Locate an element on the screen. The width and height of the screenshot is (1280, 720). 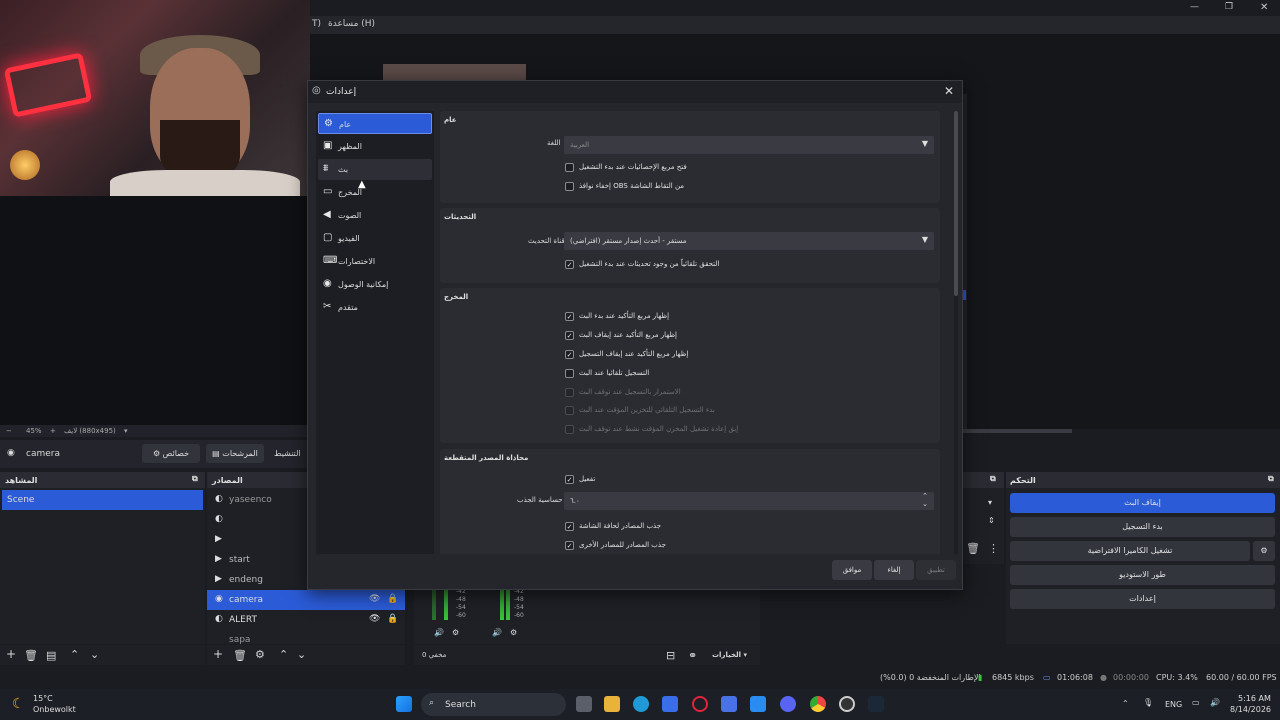
source-item: sapa is located at coordinates (306, 637).